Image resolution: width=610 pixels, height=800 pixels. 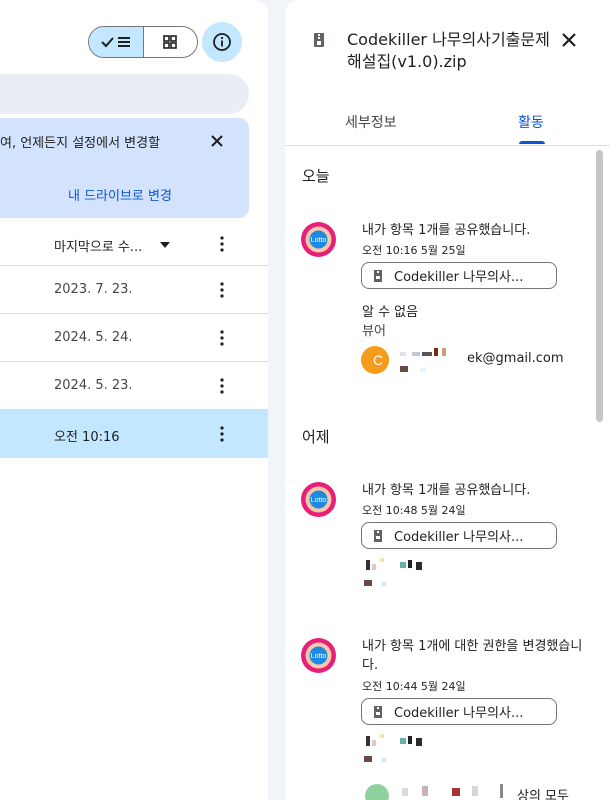 I want to click on list-view-button, so click(x=116, y=42).